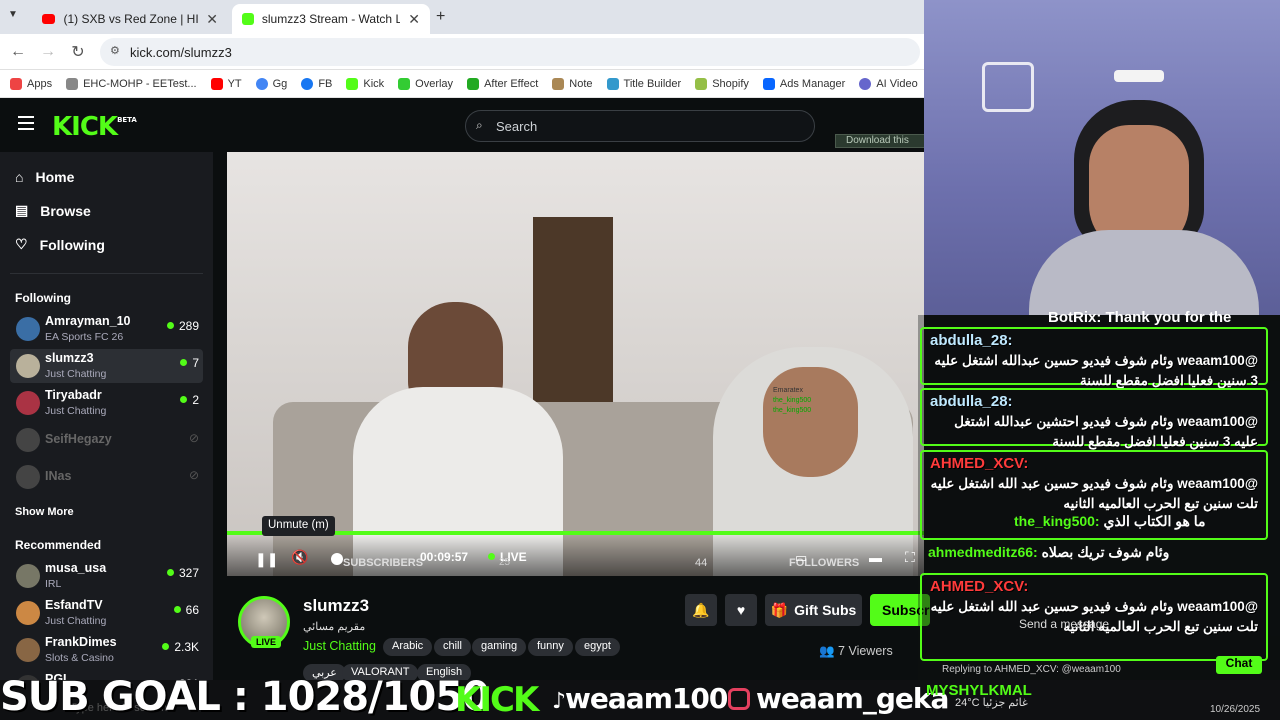 This screenshot has height=720, width=1280. I want to click on back-arrow-icon: ←, so click(18, 52).